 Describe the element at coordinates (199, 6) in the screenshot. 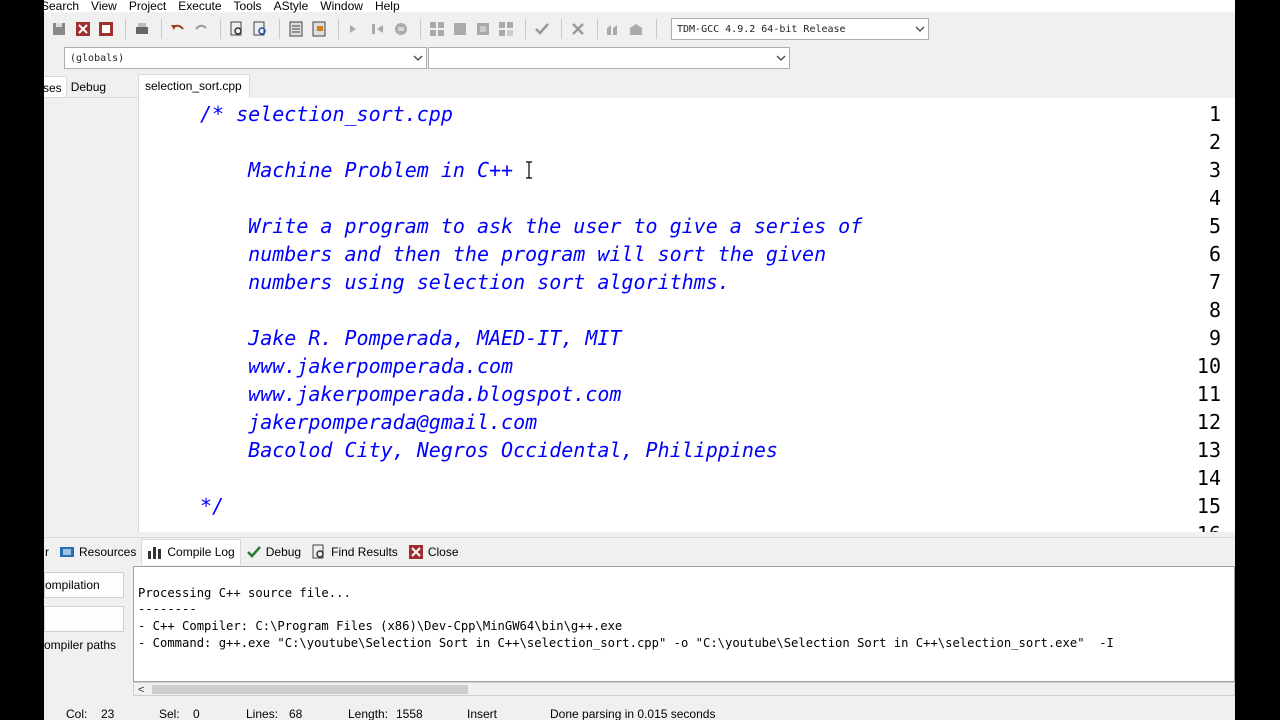

I see `menu-execute: Execute` at that location.